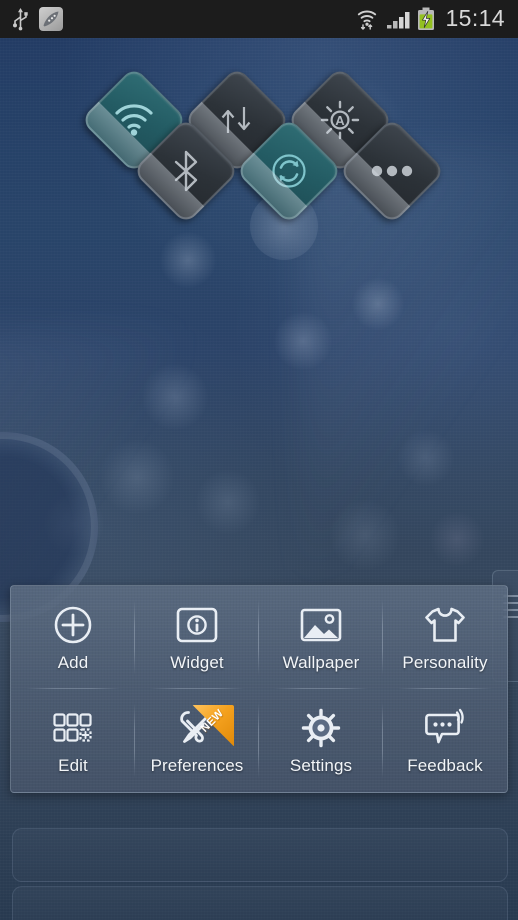 The image size is (518, 920). I want to click on menu-item-label: Feedback, so click(445, 765).